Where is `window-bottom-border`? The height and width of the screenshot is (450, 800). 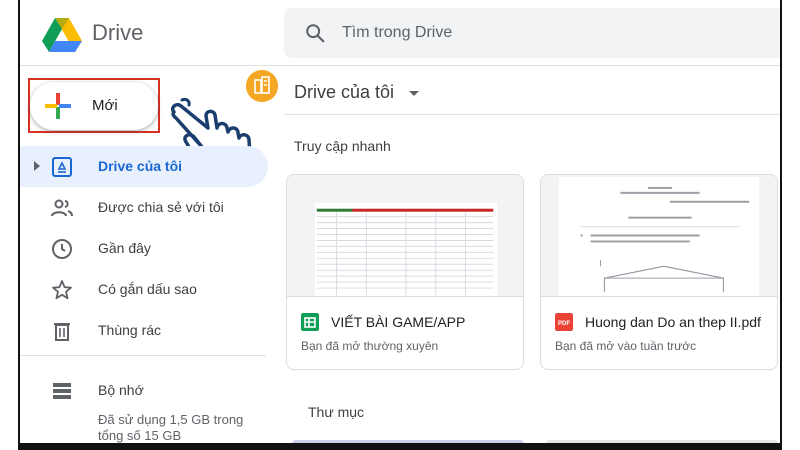 window-bottom-border is located at coordinates (400, 446).